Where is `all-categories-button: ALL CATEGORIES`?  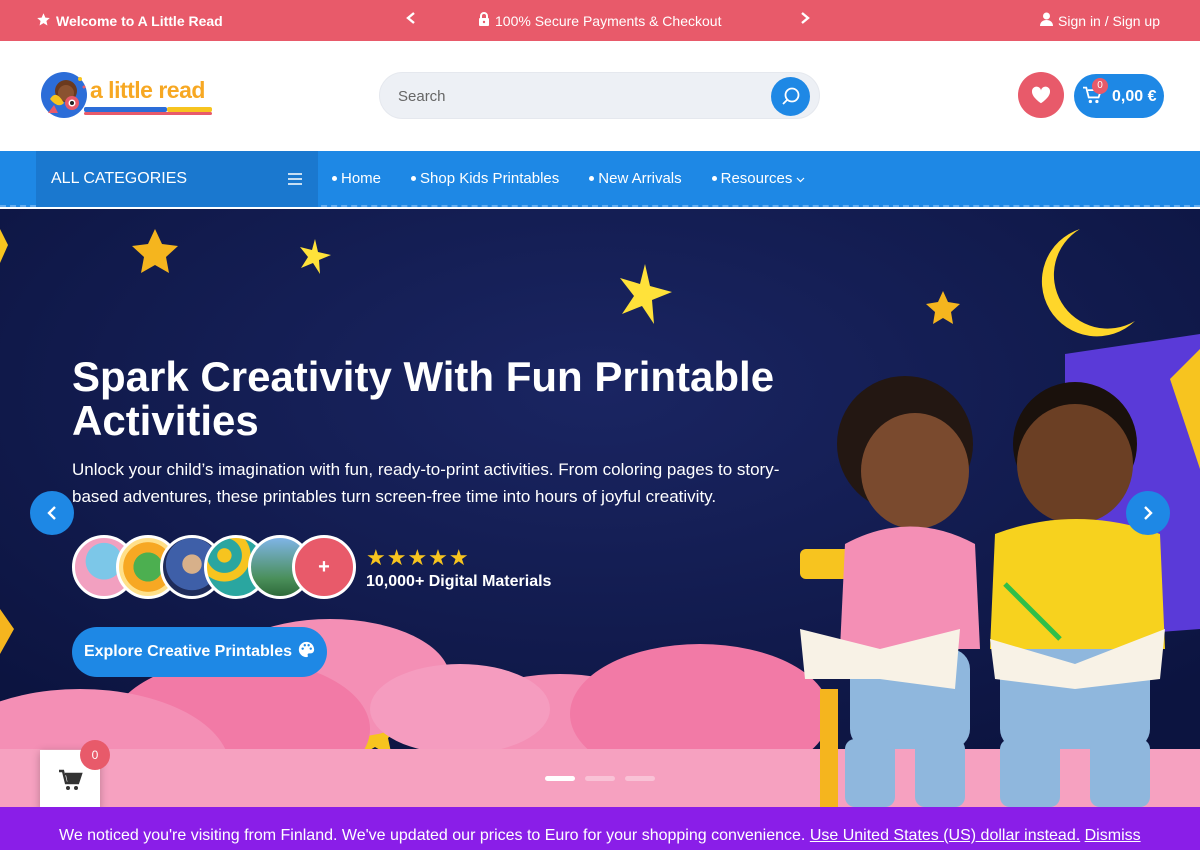 all-categories-button: ALL CATEGORIES is located at coordinates (177, 179).